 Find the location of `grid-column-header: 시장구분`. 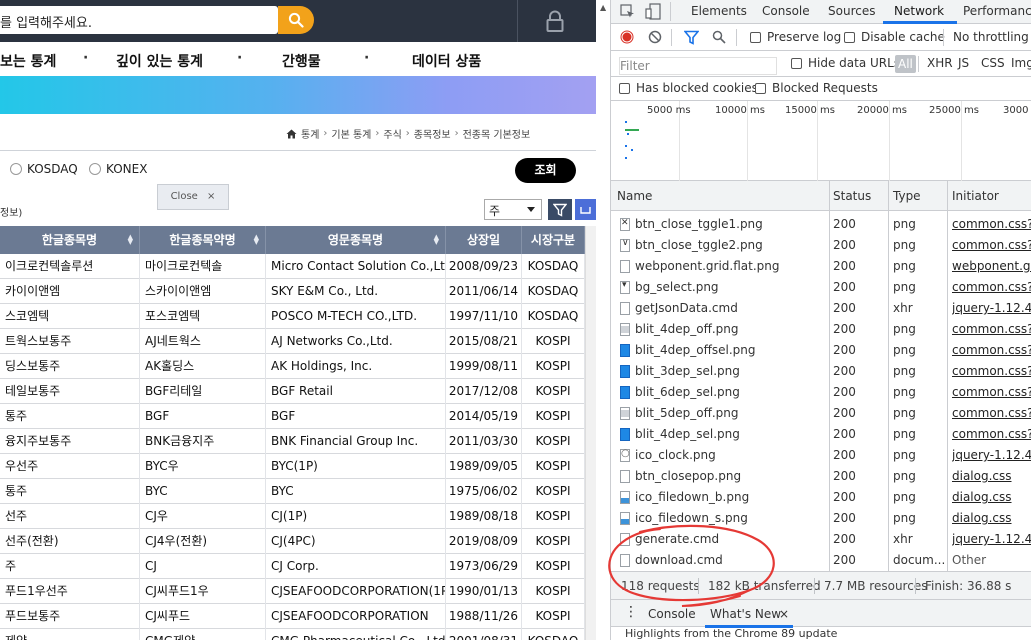

grid-column-header: 시장구분 is located at coordinates (553, 240).